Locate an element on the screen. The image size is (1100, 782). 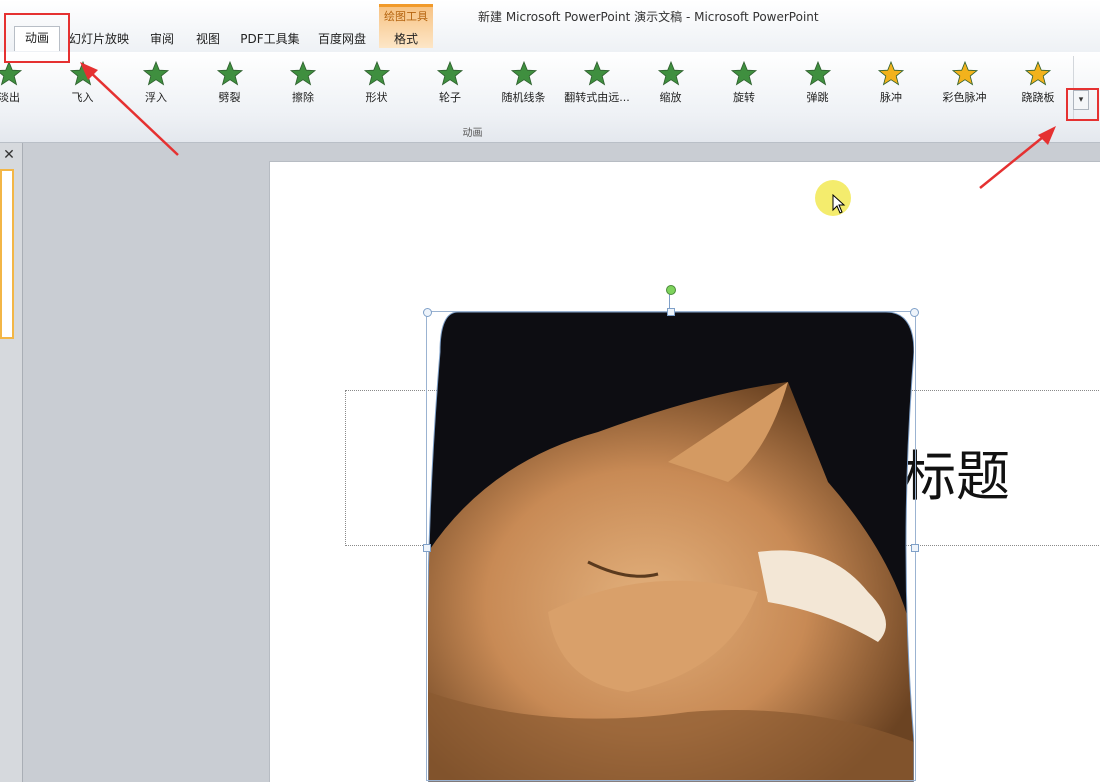
rotation-handle is located at coordinates (671, 290).